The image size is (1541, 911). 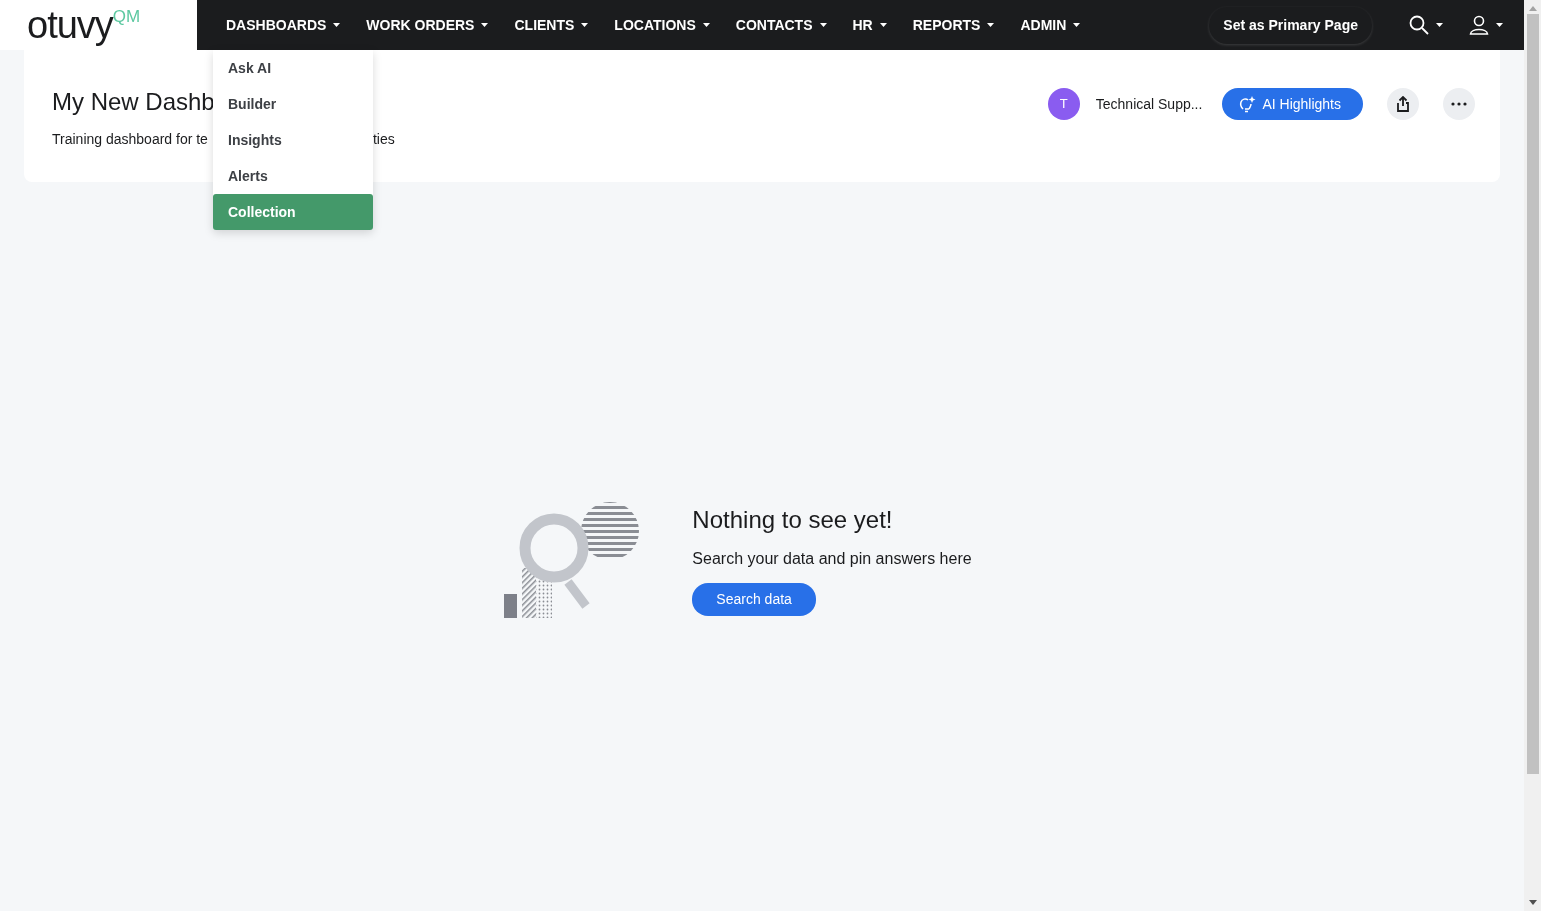 I want to click on nav-menu-button: CLIENTS, so click(x=551, y=25).